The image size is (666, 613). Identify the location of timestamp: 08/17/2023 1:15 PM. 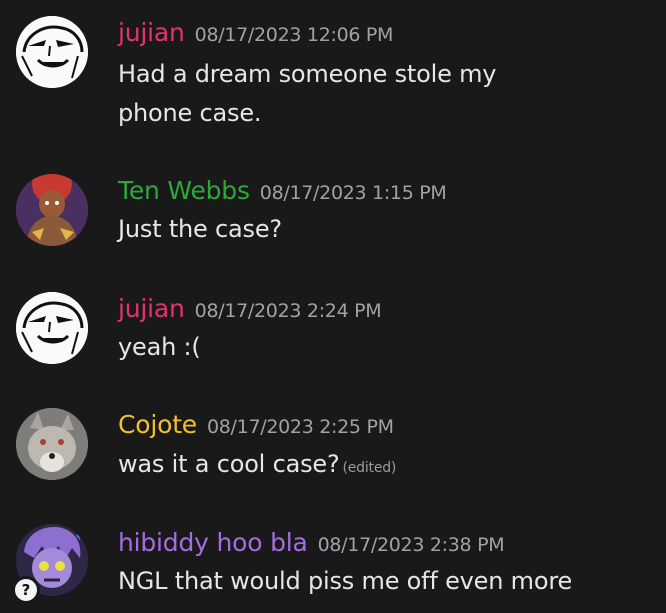
(353, 193).